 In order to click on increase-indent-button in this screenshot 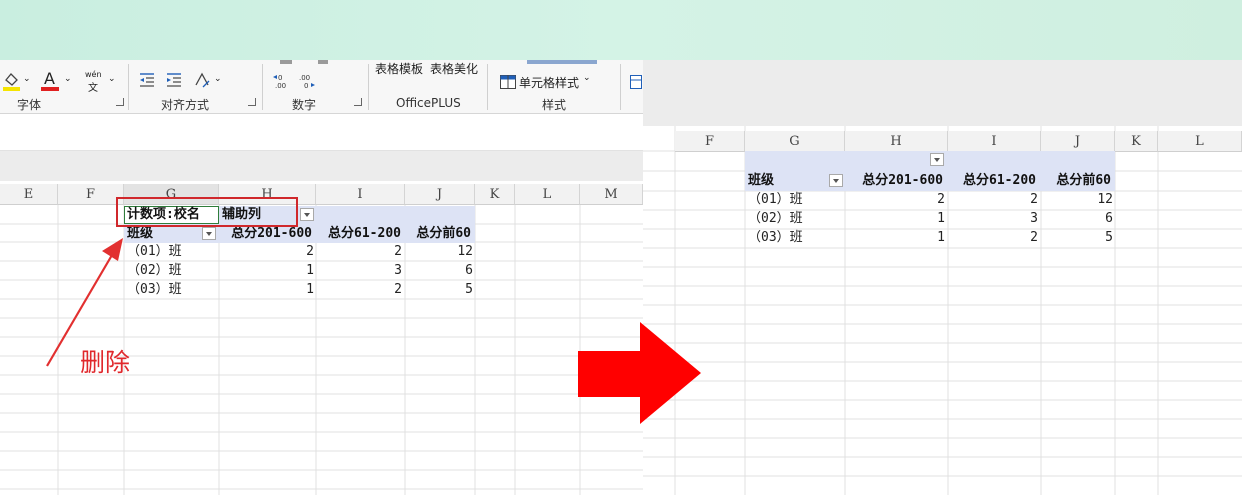, I will do `click(174, 80)`.